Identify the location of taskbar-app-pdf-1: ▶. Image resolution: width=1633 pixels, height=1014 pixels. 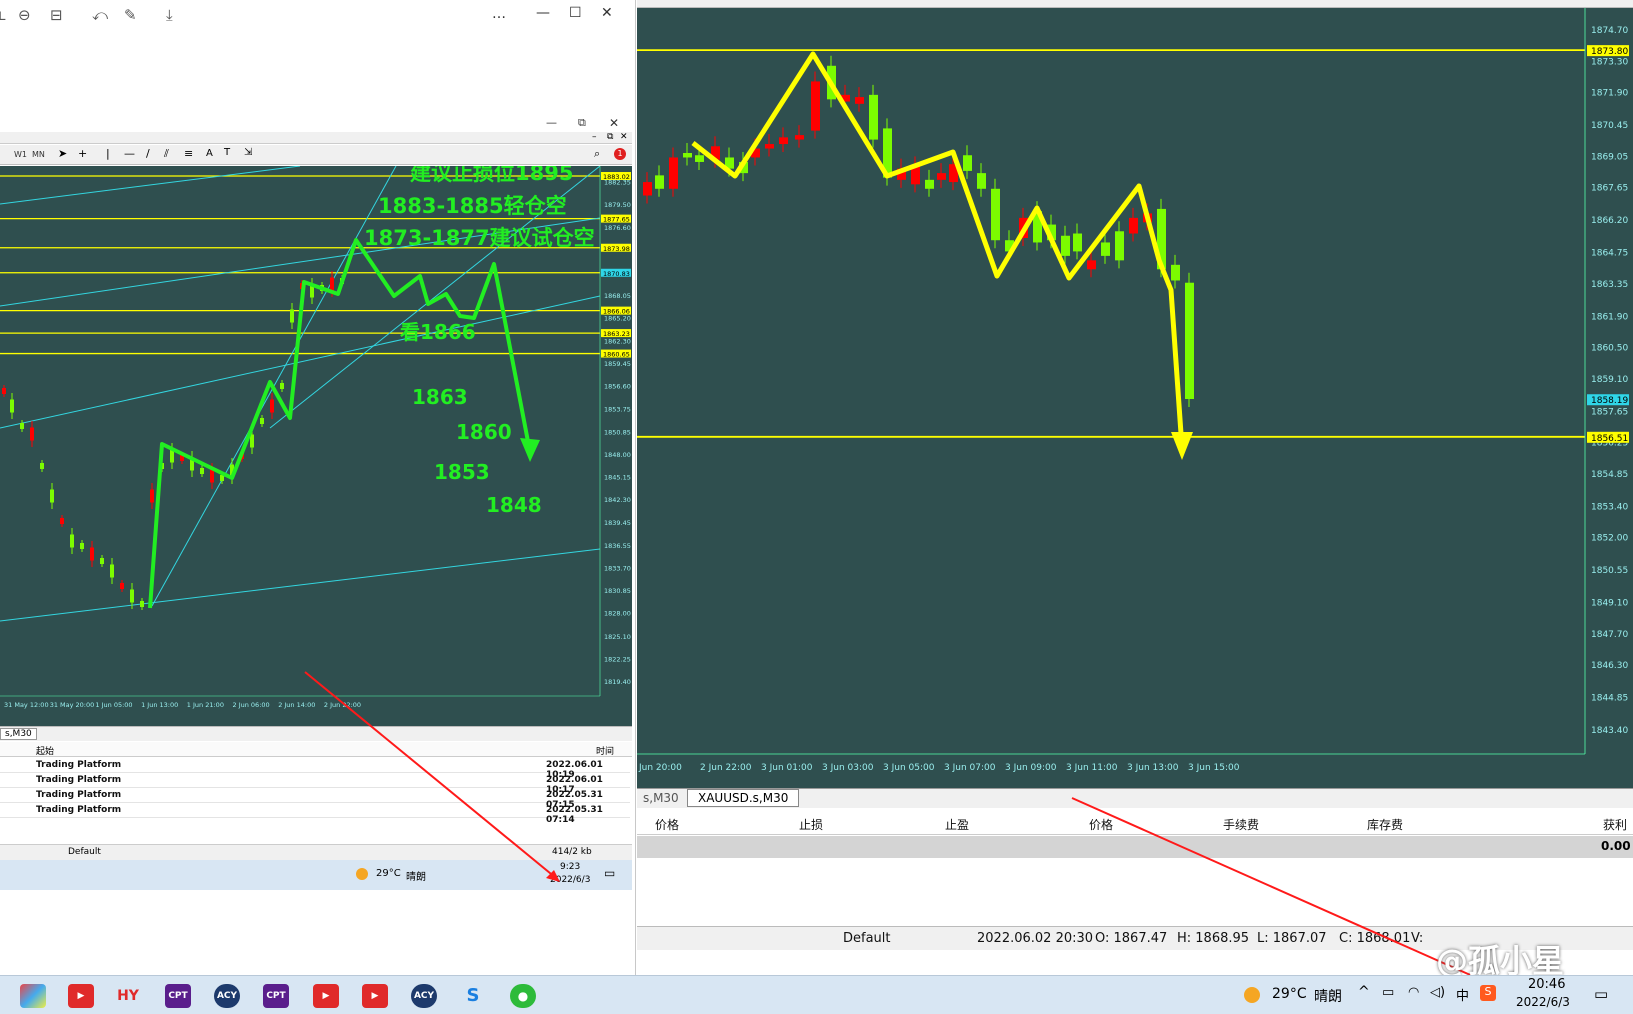
(81, 996).